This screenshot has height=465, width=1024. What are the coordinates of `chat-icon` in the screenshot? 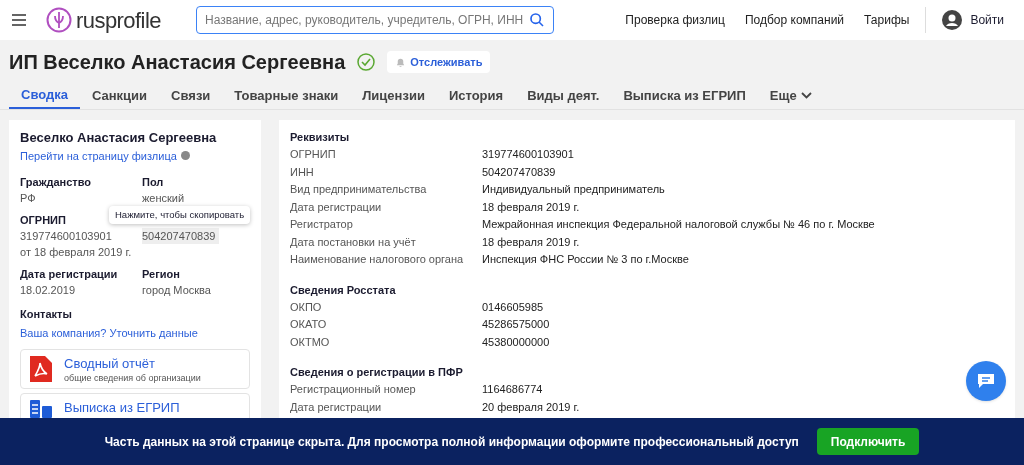 It's located at (986, 381).